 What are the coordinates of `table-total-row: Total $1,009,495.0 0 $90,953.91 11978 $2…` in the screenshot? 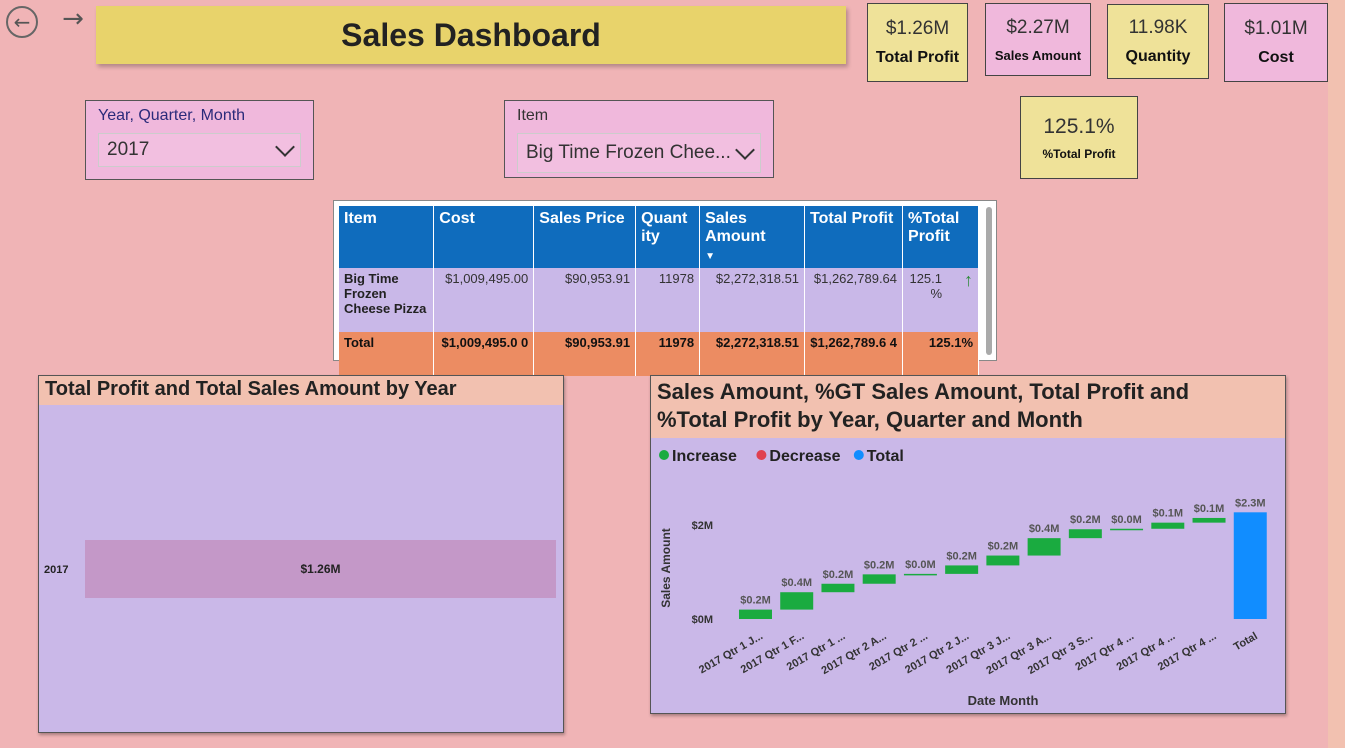 It's located at (659, 354).